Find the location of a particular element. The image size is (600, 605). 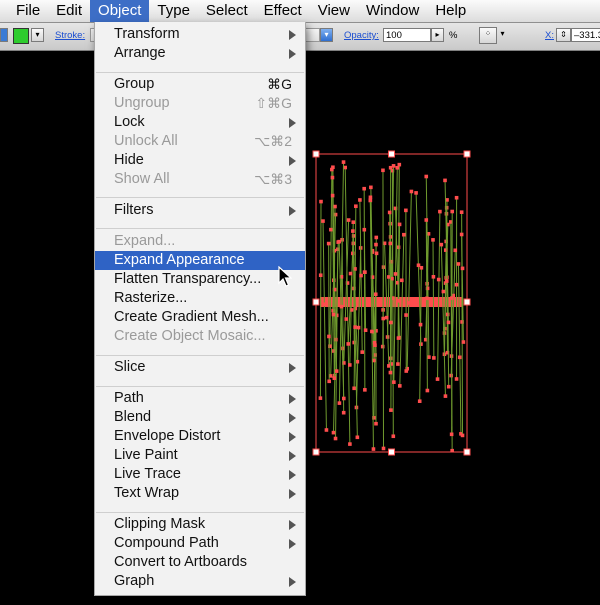

menu-item-label: Hide is located at coordinates (129, 160).